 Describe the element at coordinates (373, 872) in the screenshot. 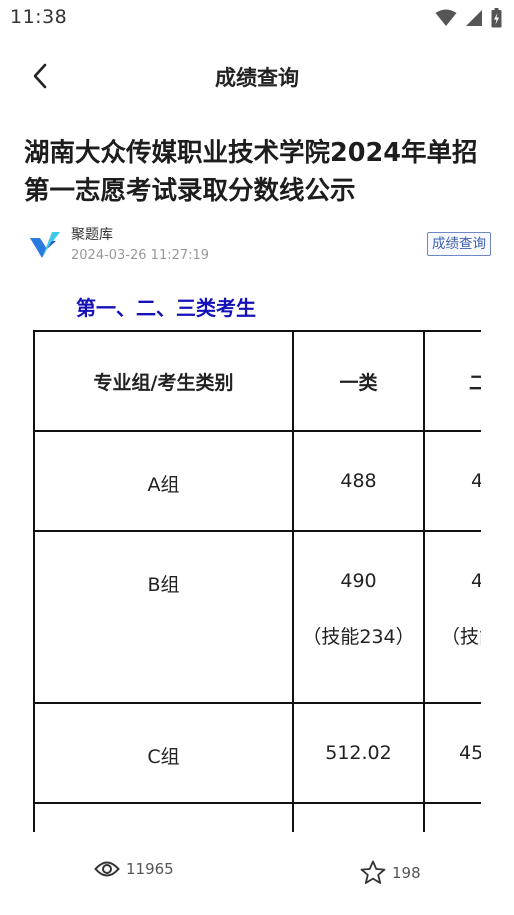

I see `star-icon` at that location.